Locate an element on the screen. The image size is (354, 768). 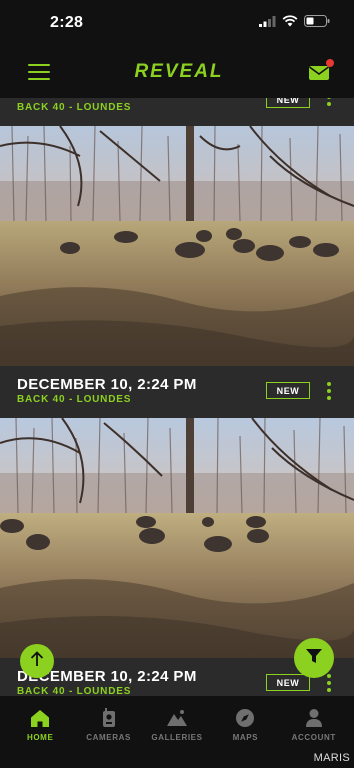
status-icons is located at coordinates (294, 23).